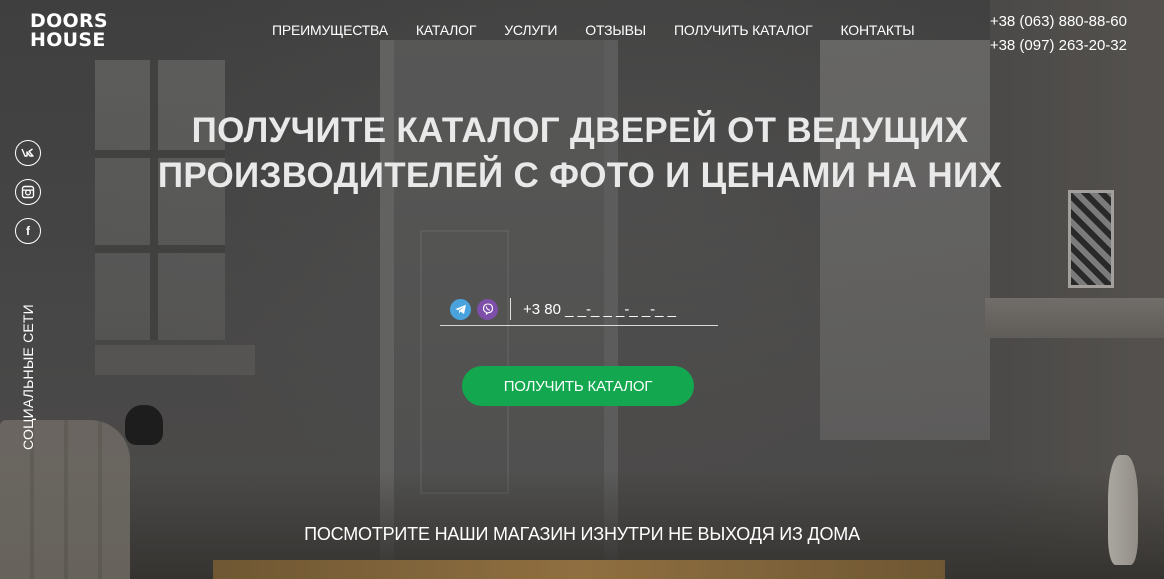 This screenshot has width=1164, height=579. Describe the element at coordinates (28, 377) in the screenshot. I see `social-label: СОЦИАЛЬНЫЕ СЕТИ` at that location.